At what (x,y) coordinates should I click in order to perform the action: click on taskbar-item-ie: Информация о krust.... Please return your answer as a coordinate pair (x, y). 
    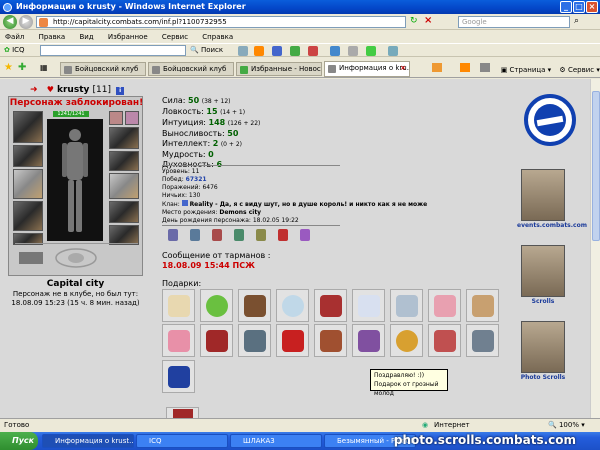
    Looking at the image, I should click on (88, 441).